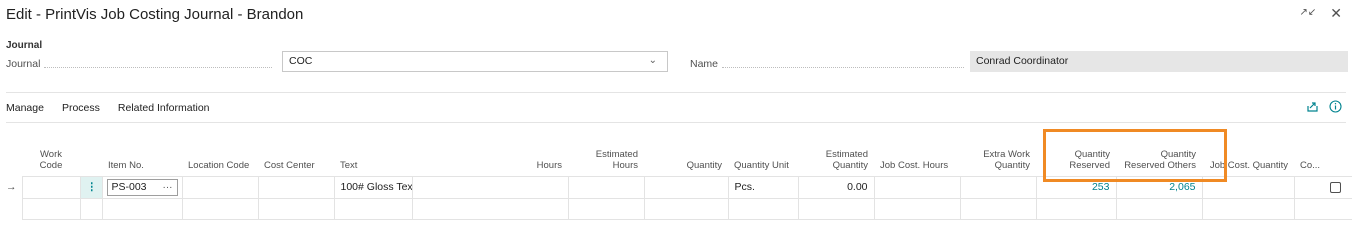  I want to click on cell-job-cost-quantity, so click(1248, 208).